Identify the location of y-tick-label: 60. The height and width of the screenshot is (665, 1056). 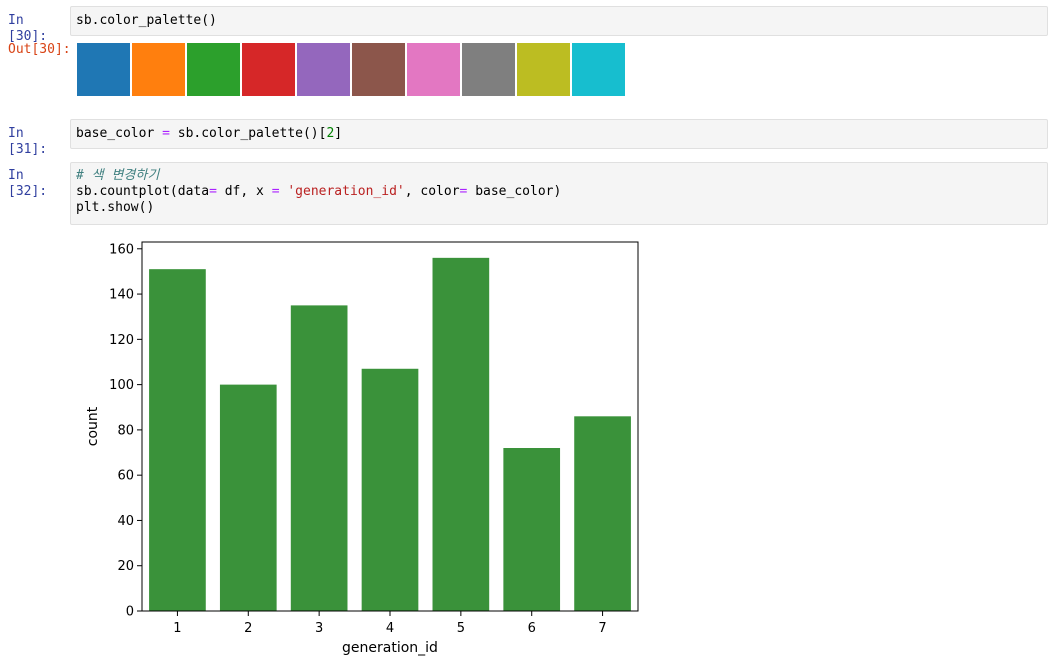
(125, 476).